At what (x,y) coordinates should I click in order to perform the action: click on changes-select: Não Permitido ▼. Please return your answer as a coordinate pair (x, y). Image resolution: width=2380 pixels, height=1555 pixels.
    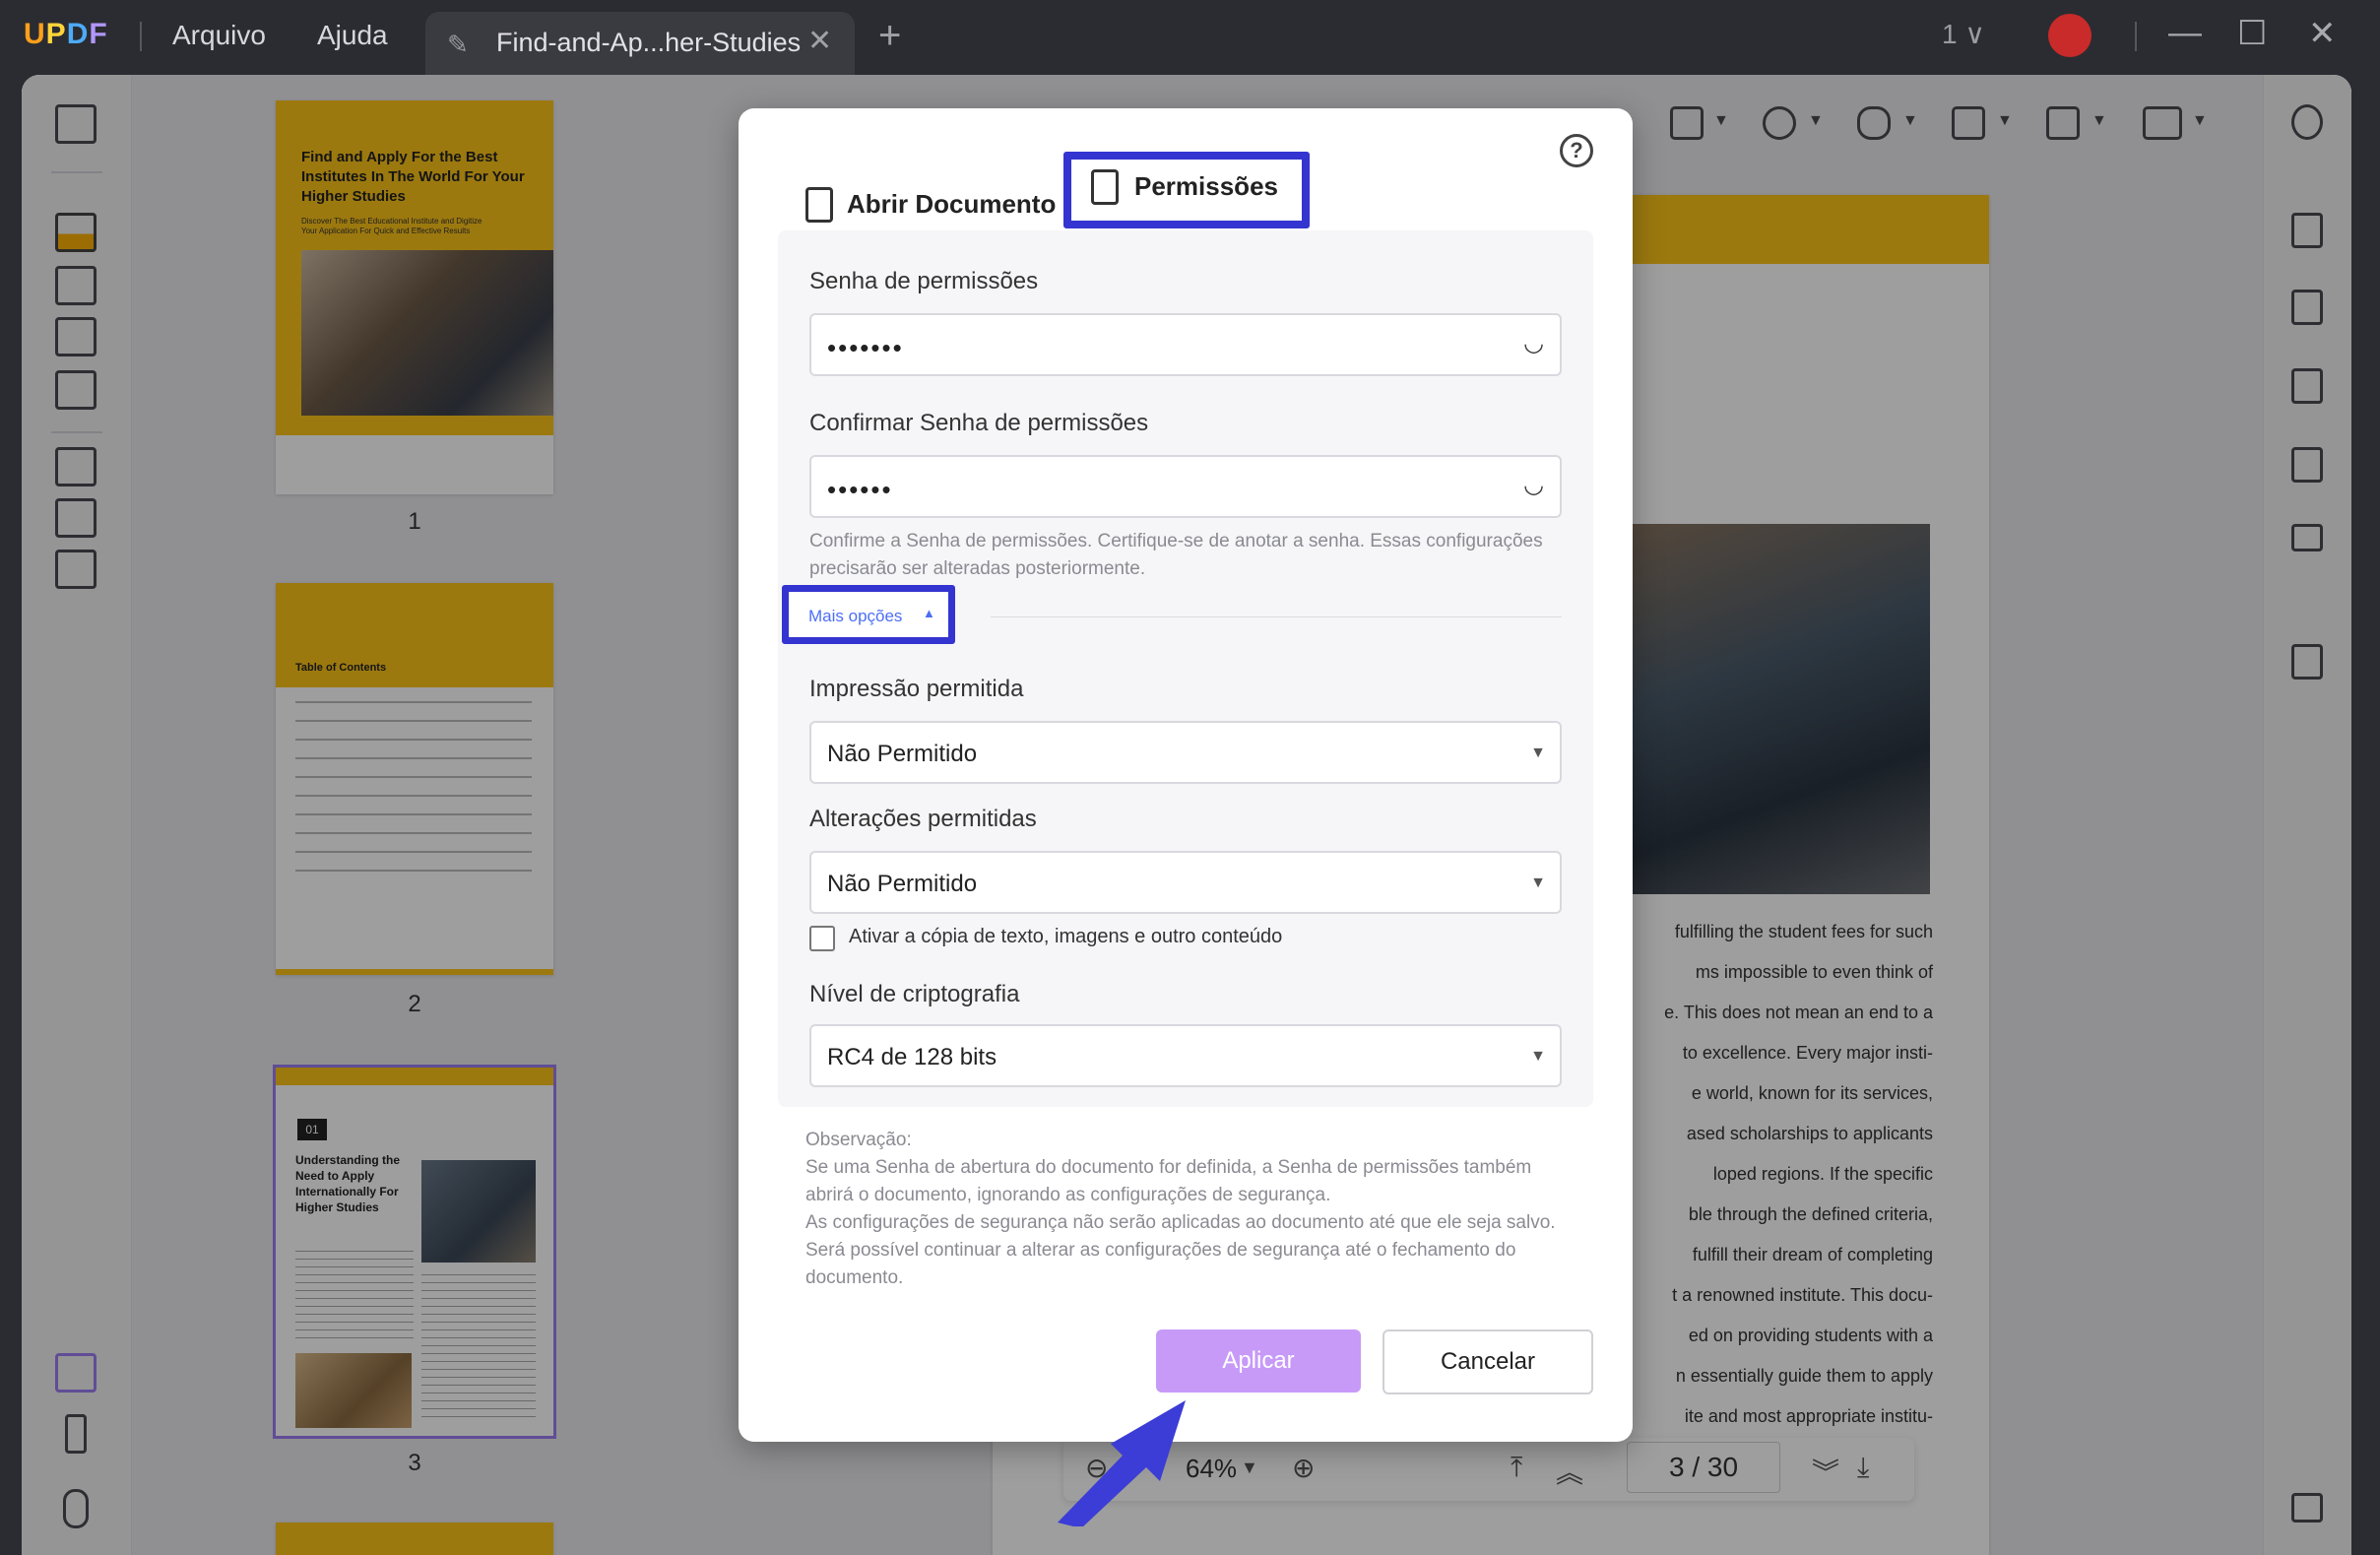
    Looking at the image, I should click on (1185, 882).